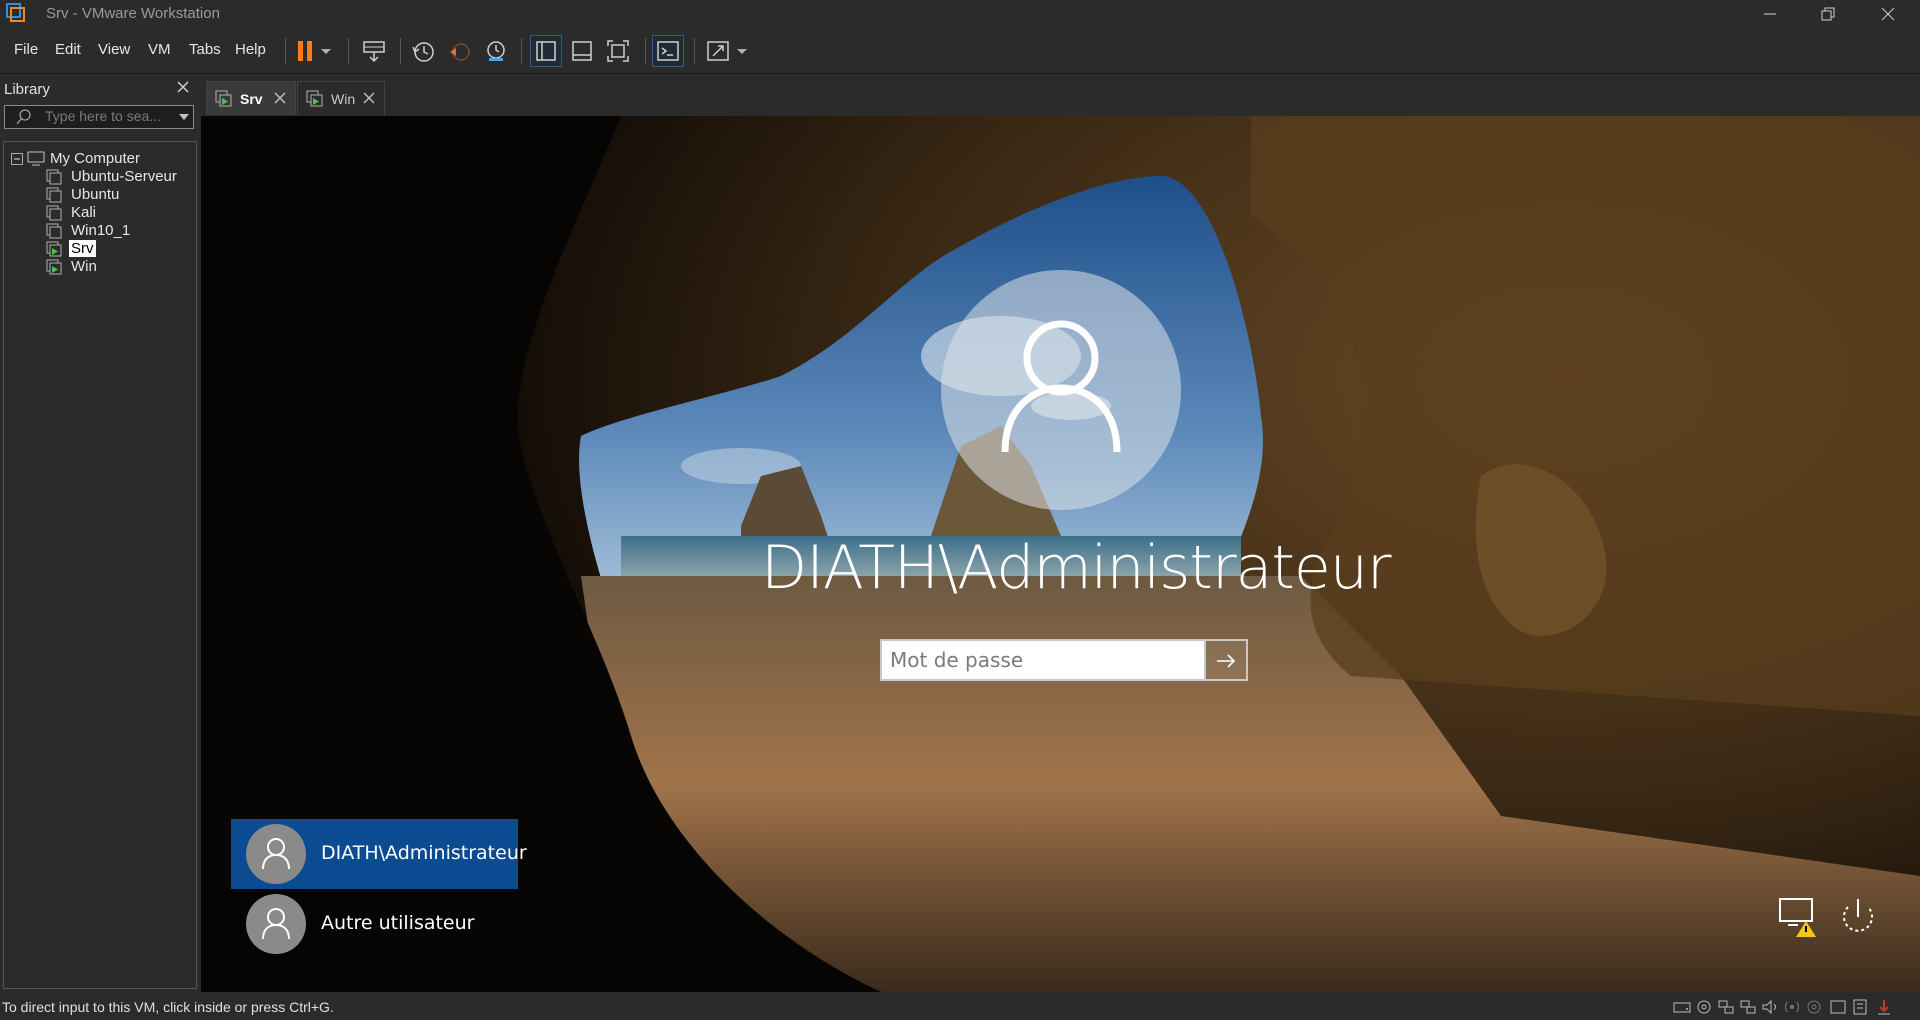 The image size is (1920, 1020). What do you see at coordinates (205, 49) in the screenshot?
I see `menu-tabs: Tabs` at bounding box center [205, 49].